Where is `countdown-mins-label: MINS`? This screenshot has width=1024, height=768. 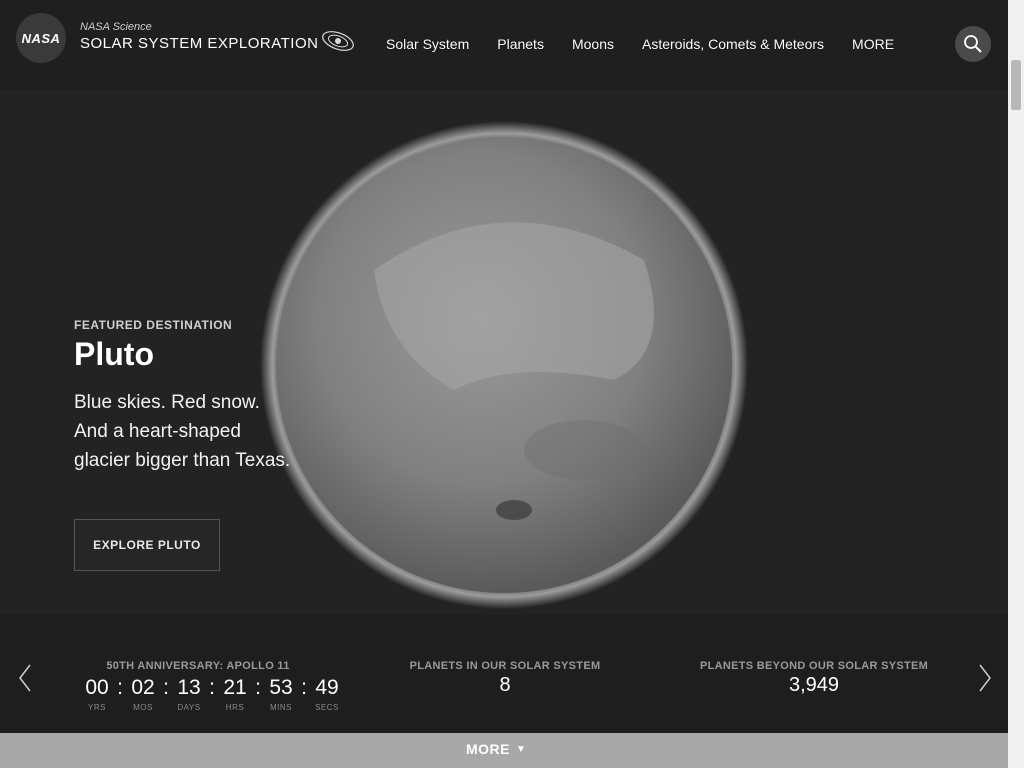
countdown-mins-label: MINS is located at coordinates (281, 707).